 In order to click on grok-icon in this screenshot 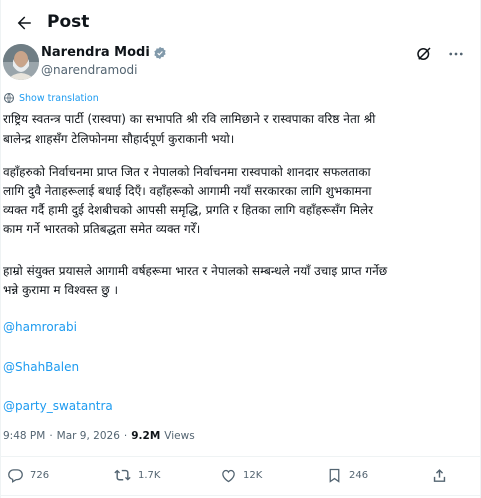, I will do `click(424, 53)`.